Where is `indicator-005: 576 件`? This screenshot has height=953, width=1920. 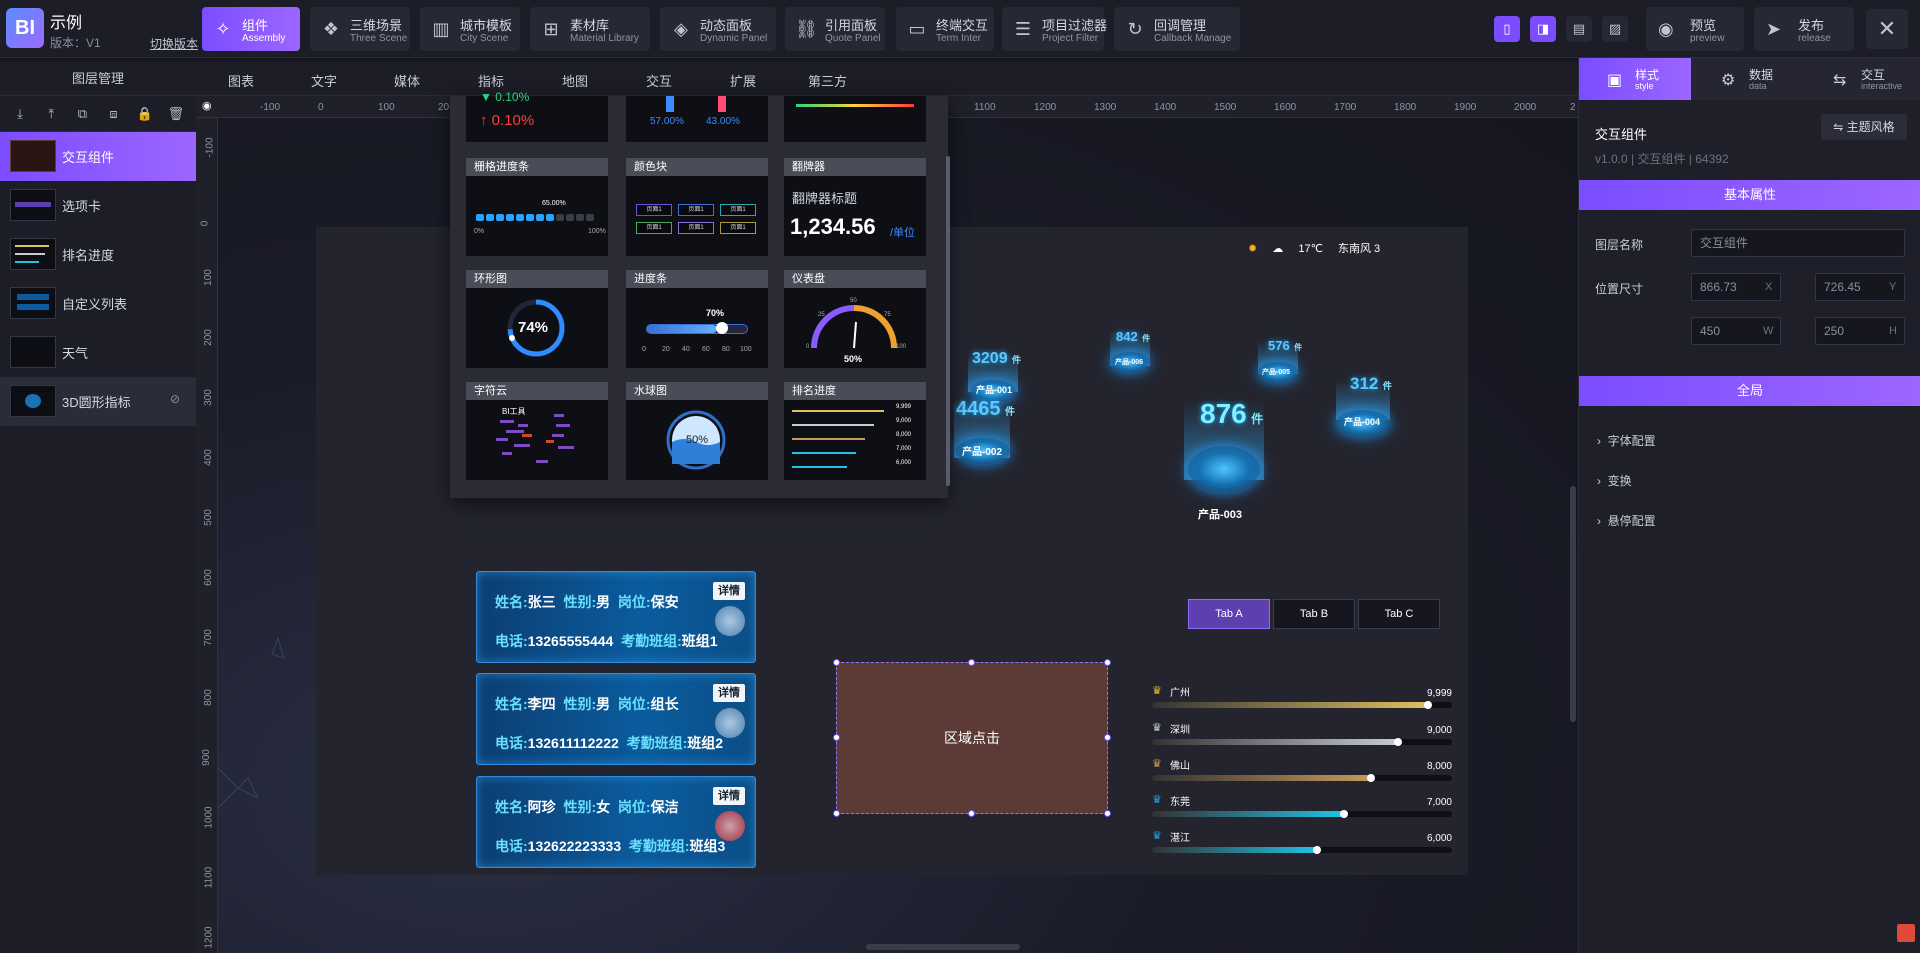
indicator-005: 576 件 is located at coordinates (1285, 346).